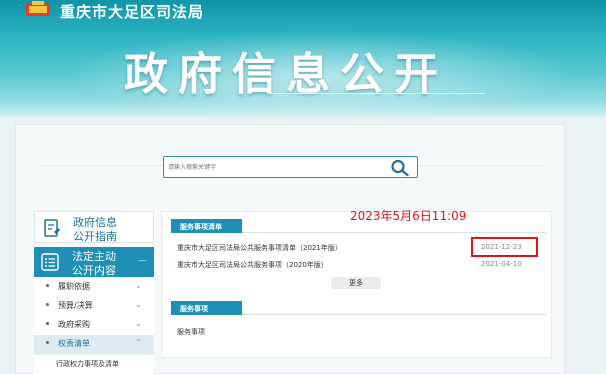 The image size is (606, 374). What do you see at coordinates (94, 288) in the screenshot?
I see `sidebar-item-basis: 履职依据 ⌄` at bounding box center [94, 288].